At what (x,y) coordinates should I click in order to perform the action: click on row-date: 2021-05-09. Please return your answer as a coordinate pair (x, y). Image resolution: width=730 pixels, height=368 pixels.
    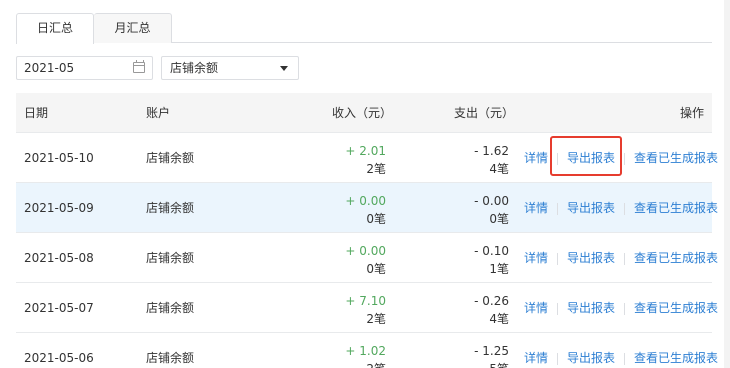
    Looking at the image, I should click on (59, 208).